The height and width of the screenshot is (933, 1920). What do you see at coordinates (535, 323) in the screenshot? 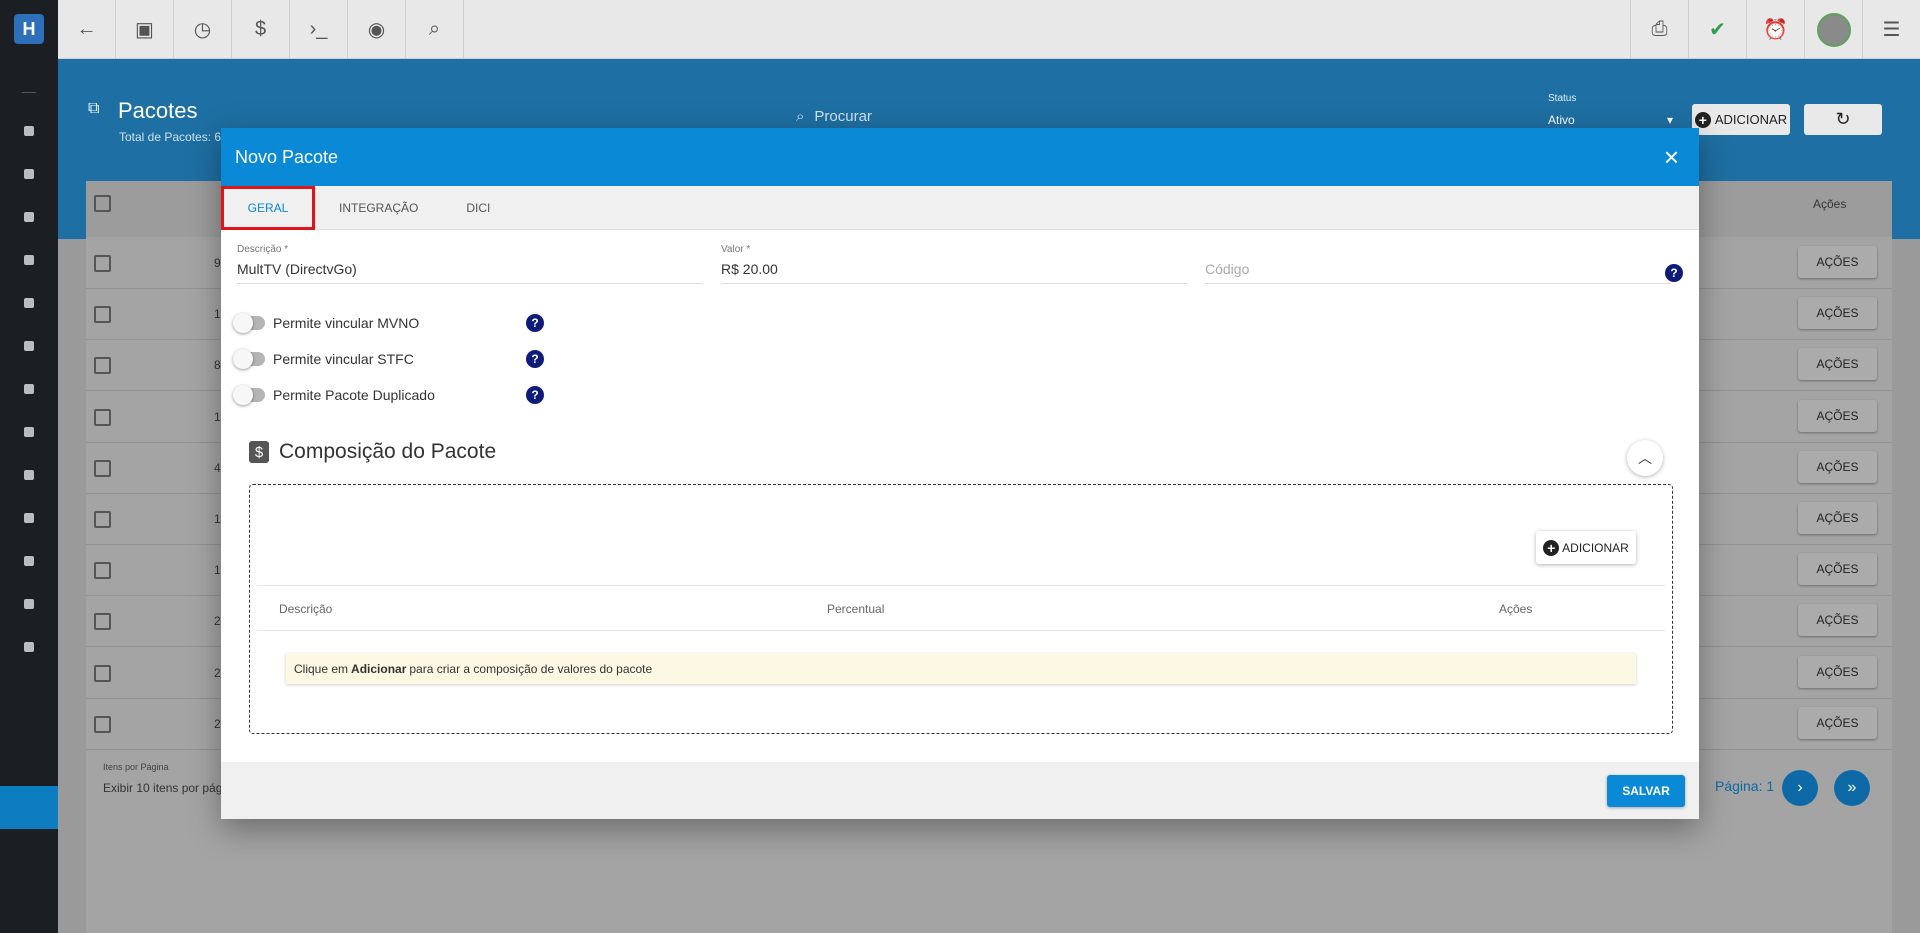
I see `mvno-help-icon: ?` at bounding box center [535, 323].